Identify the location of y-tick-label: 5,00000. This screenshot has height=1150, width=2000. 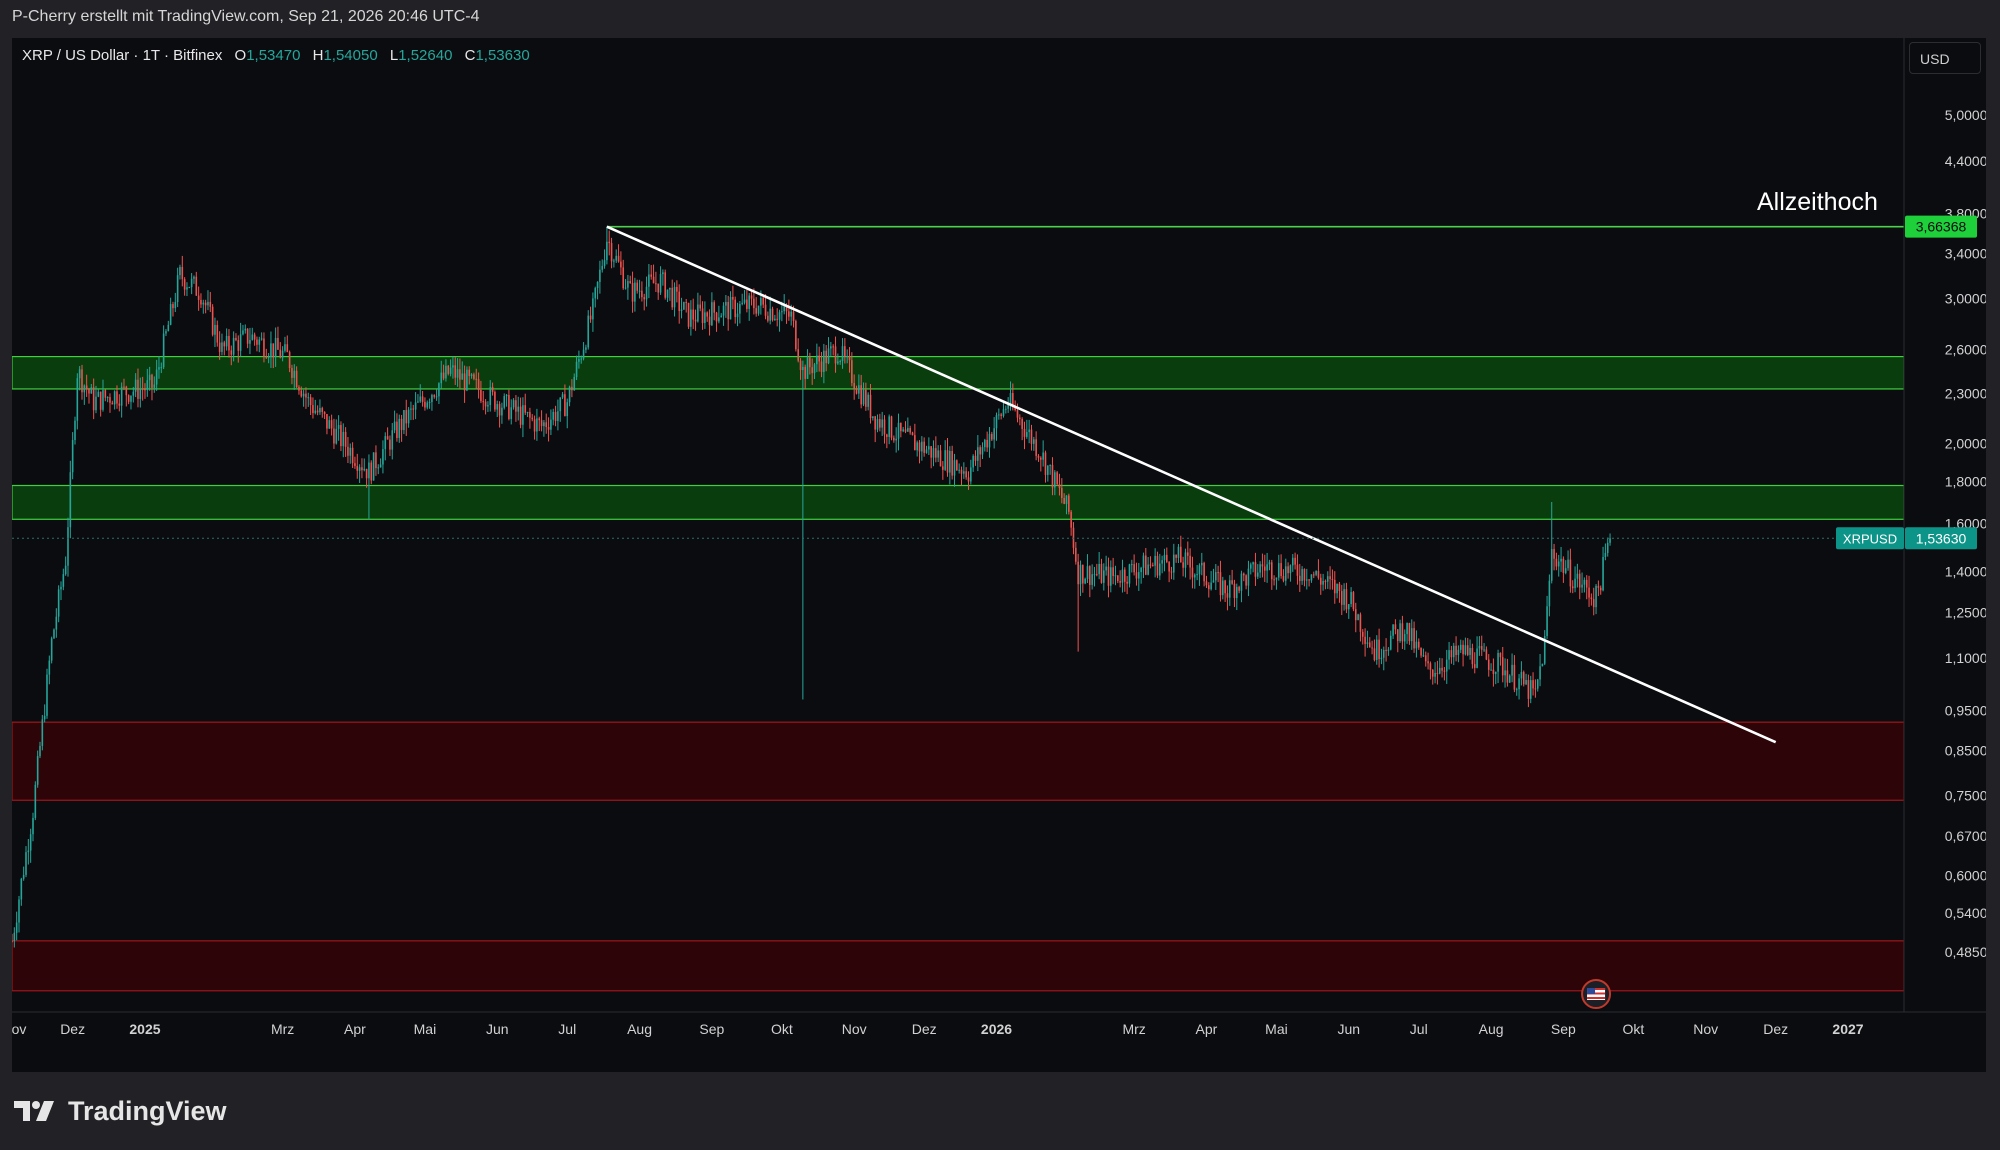
(1965, 115).